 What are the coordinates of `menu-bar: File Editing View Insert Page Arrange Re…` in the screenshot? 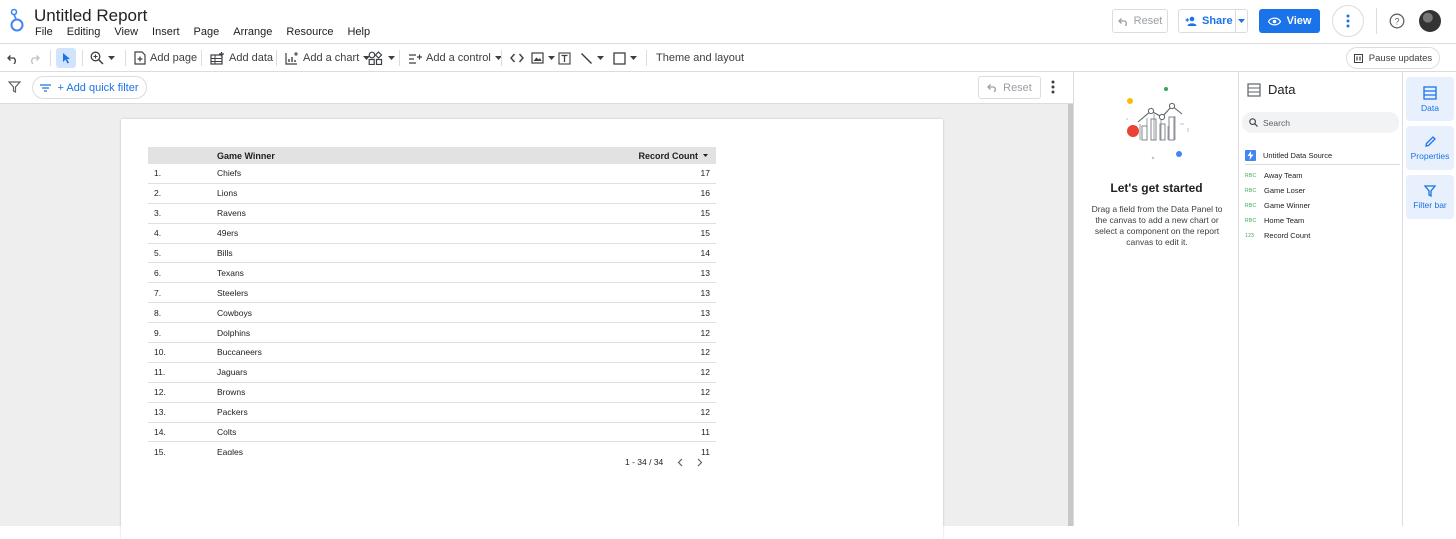 It's located at (202, 32).